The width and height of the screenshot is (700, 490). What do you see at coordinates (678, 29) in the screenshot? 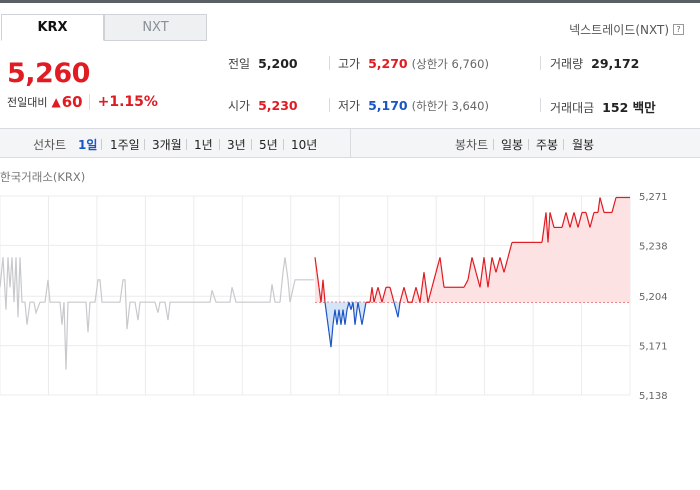
I see `help-icon: ?` at bounding box center [678, 29].